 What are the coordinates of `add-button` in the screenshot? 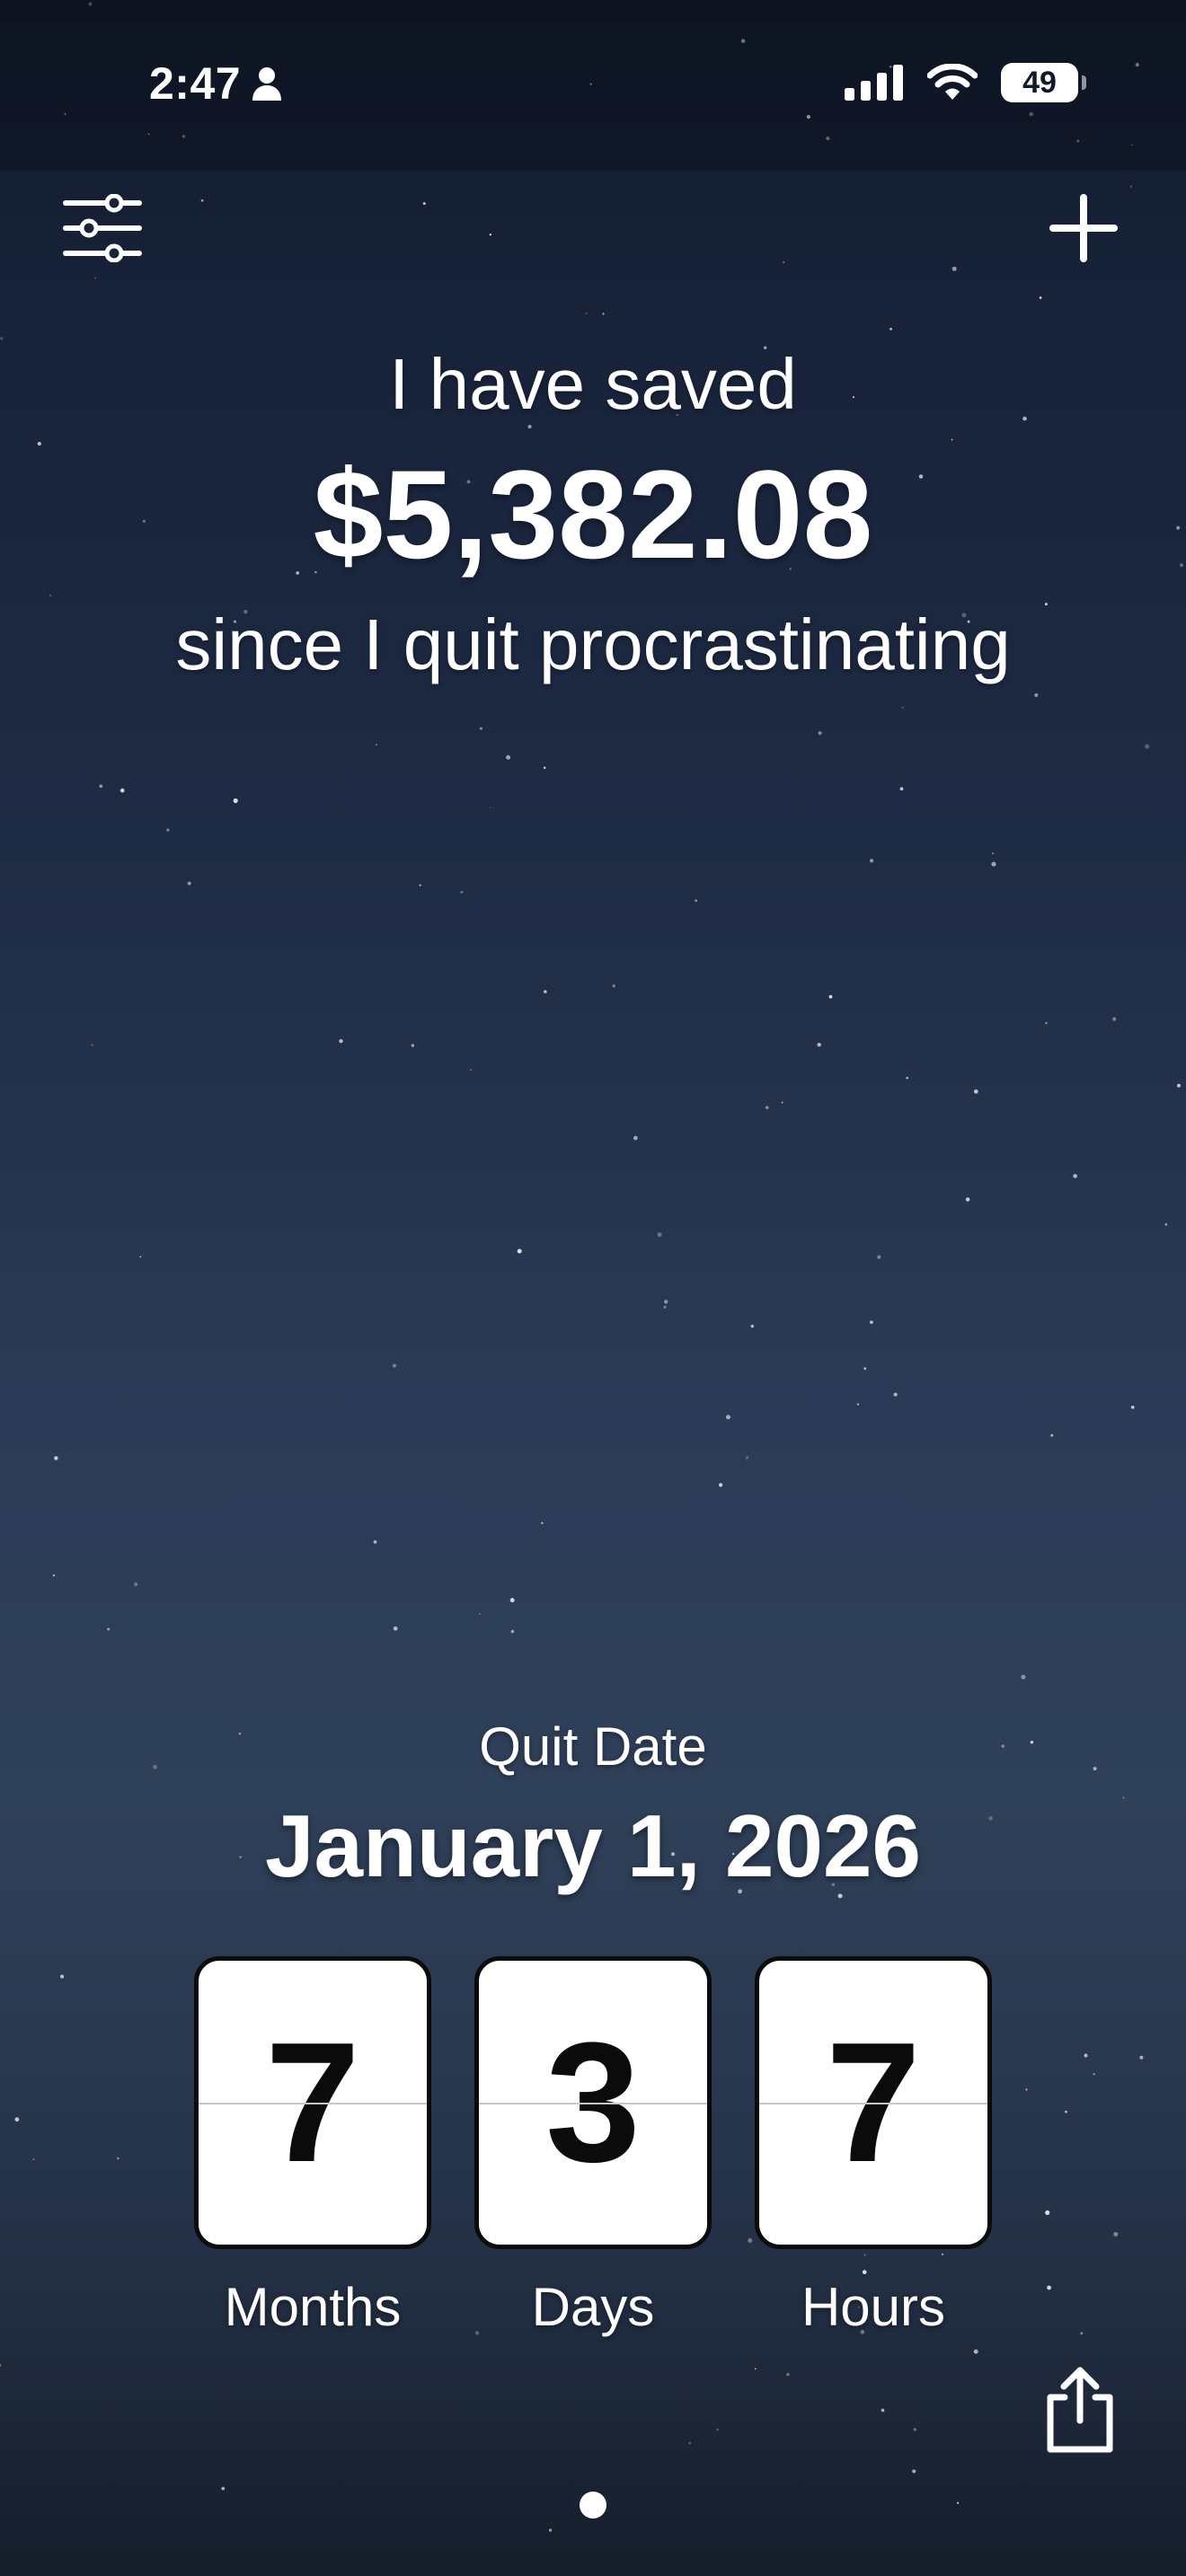 It's located at (1083, 228).